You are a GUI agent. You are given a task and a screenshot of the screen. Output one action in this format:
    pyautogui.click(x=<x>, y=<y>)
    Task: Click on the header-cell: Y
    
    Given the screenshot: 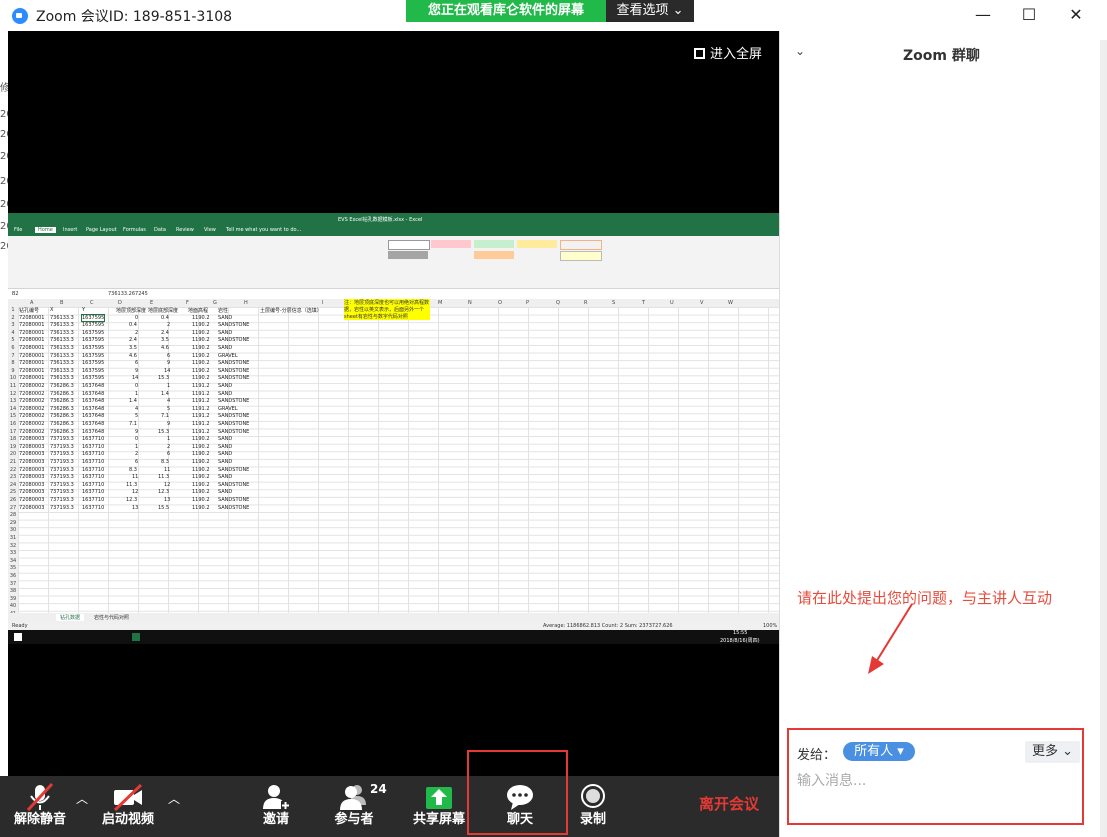 What is the action you would take?
    pyautogui.click(x=83, y=310)
    